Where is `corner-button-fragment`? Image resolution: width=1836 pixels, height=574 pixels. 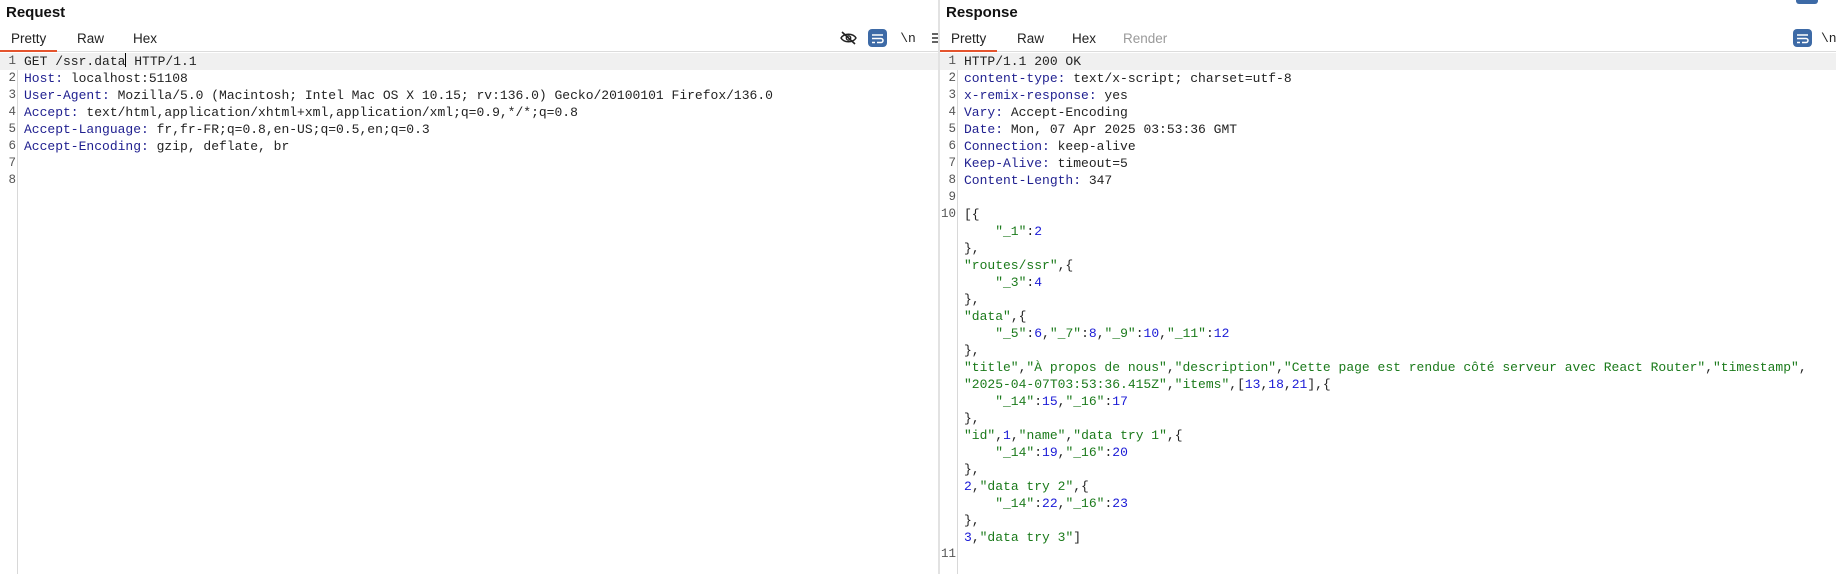
corner-button-fragment is located at coordinates (1807, 2).